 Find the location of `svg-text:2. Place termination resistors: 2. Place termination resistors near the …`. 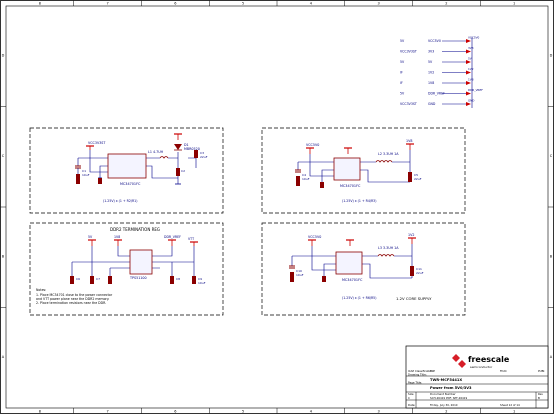

svg-text:2. Place termination resistors: 2. Place termination resistors near the … is located at coordinates (71, 303).